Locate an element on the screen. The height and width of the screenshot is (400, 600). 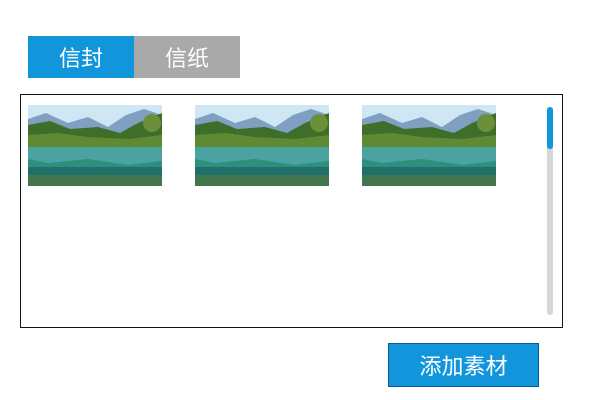
scrollbar-thumb is located at coordinates (550, 128).